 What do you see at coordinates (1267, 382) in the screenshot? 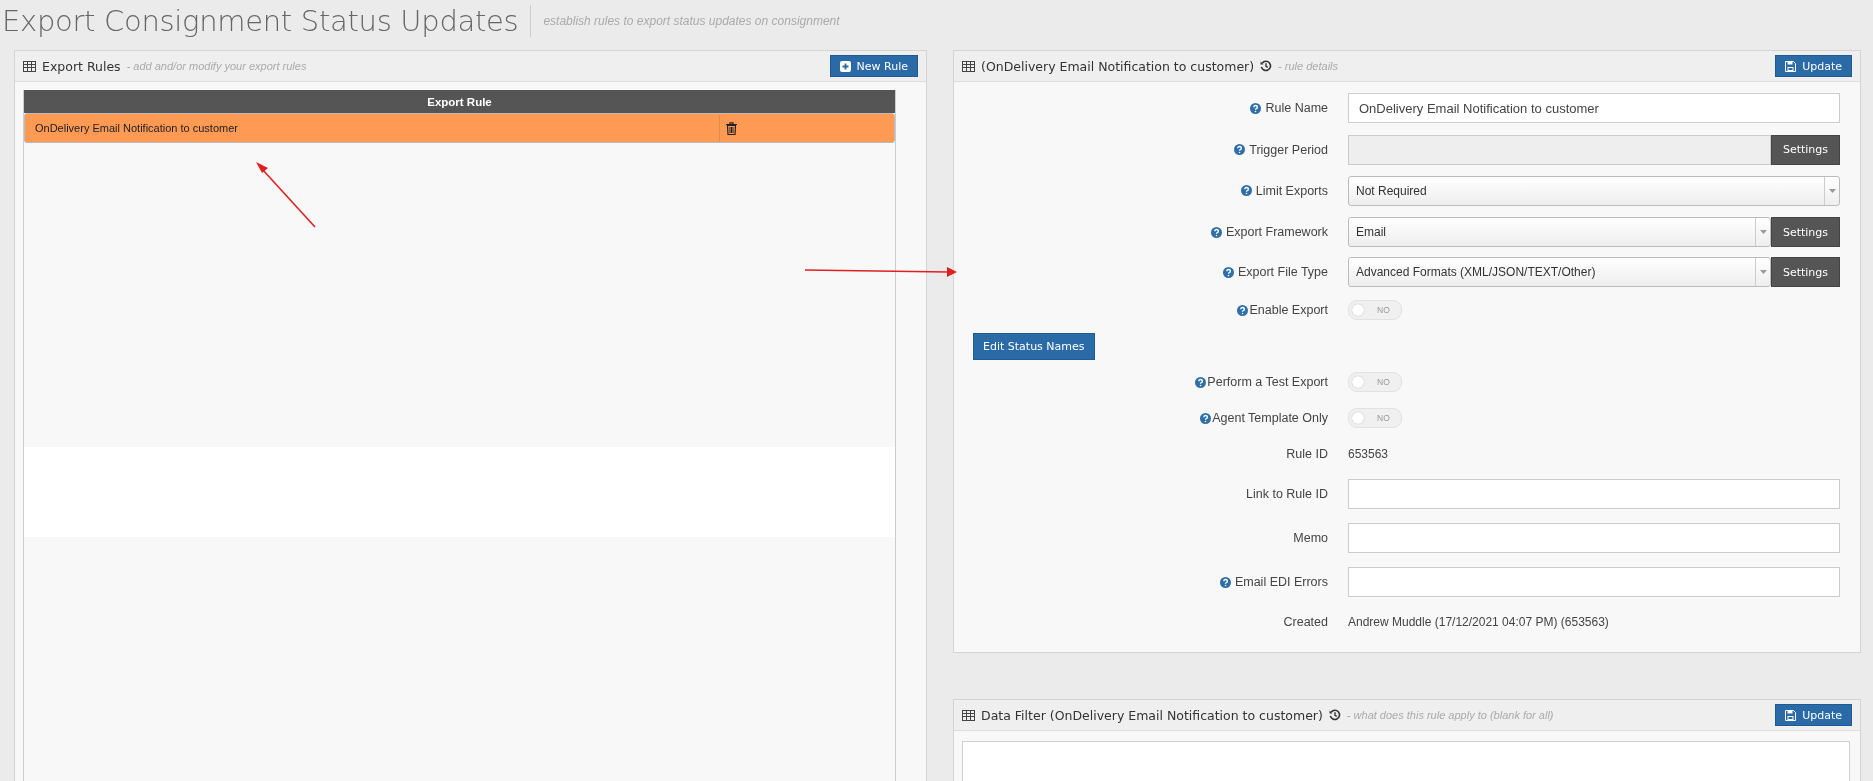
I see `field-label: Perform a Test Export` at bounding box center [1267, 382].